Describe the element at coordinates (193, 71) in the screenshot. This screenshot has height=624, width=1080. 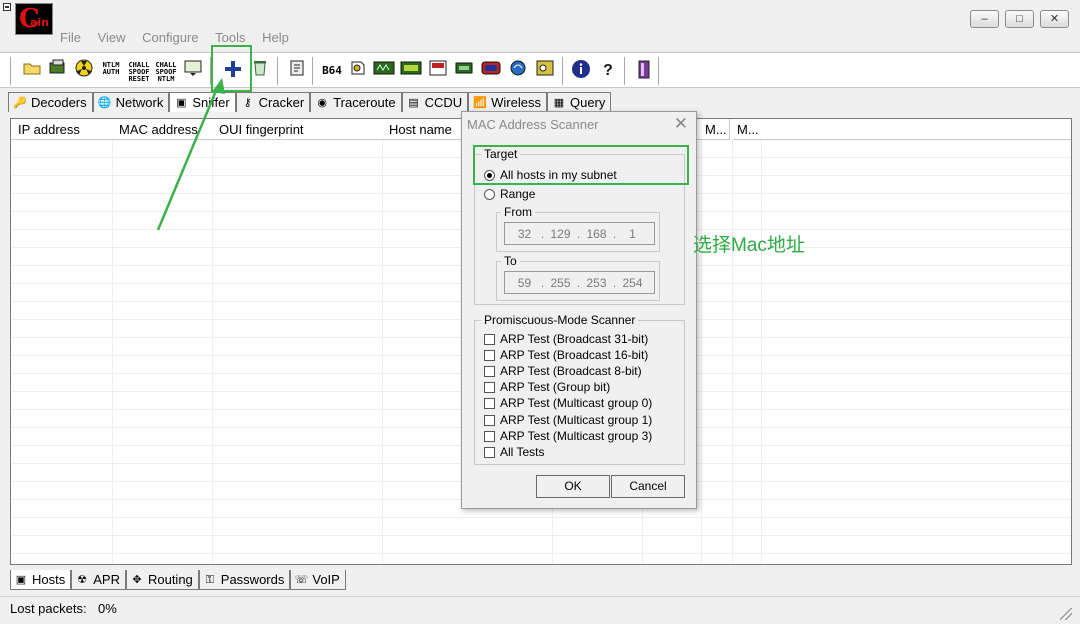
I see `certificate-collector-icon` at that location.